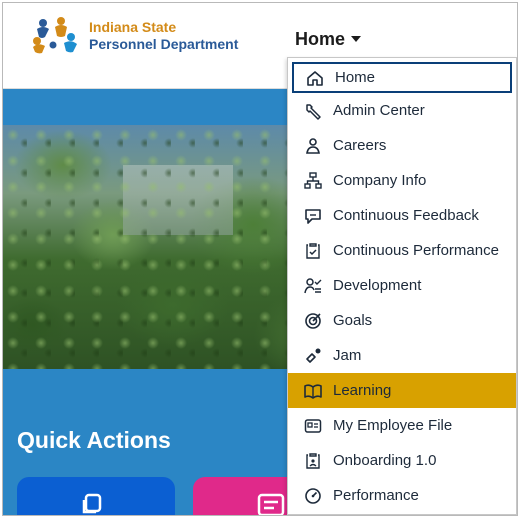 The height and width of the screenshot is (517, 520). I want to click on gauge-icon, so click(313, 496).